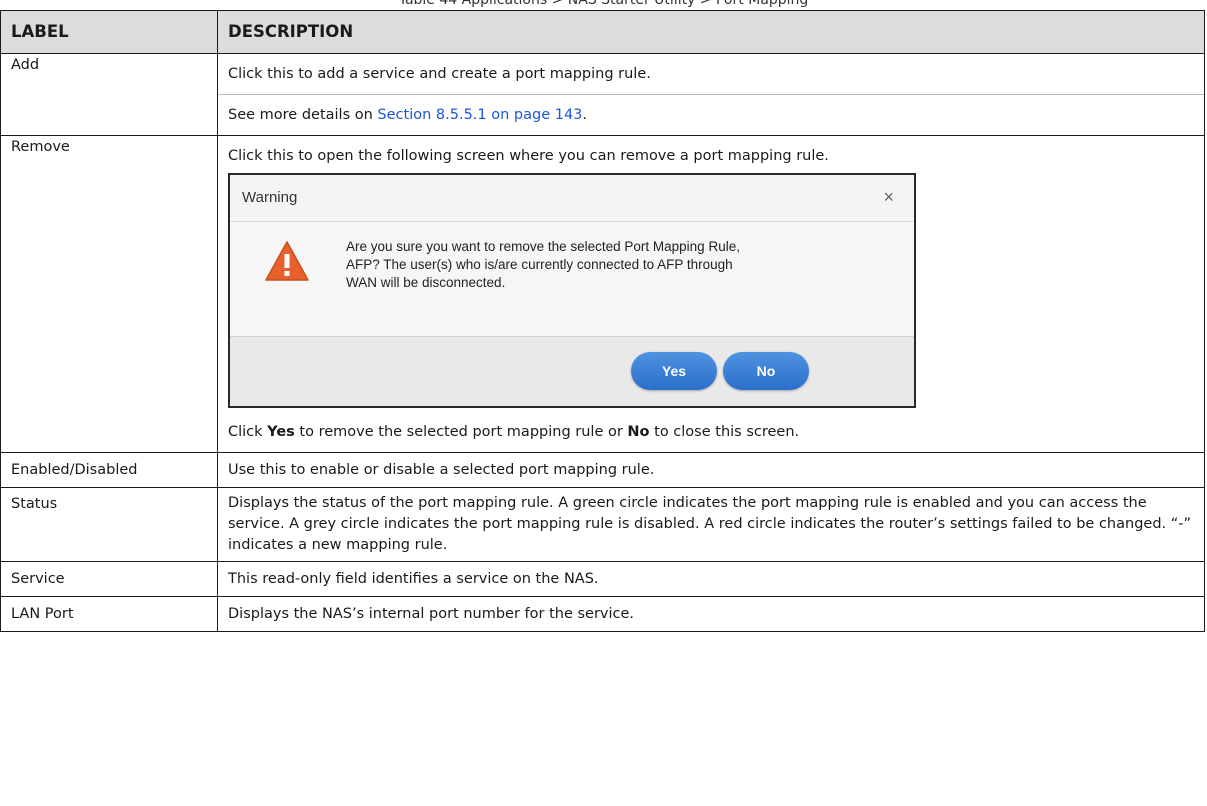 Image resolution: width=1207 pixels, height=806 pixels. I want to click on header-description: DESCRIPTION, so click(711, 32).